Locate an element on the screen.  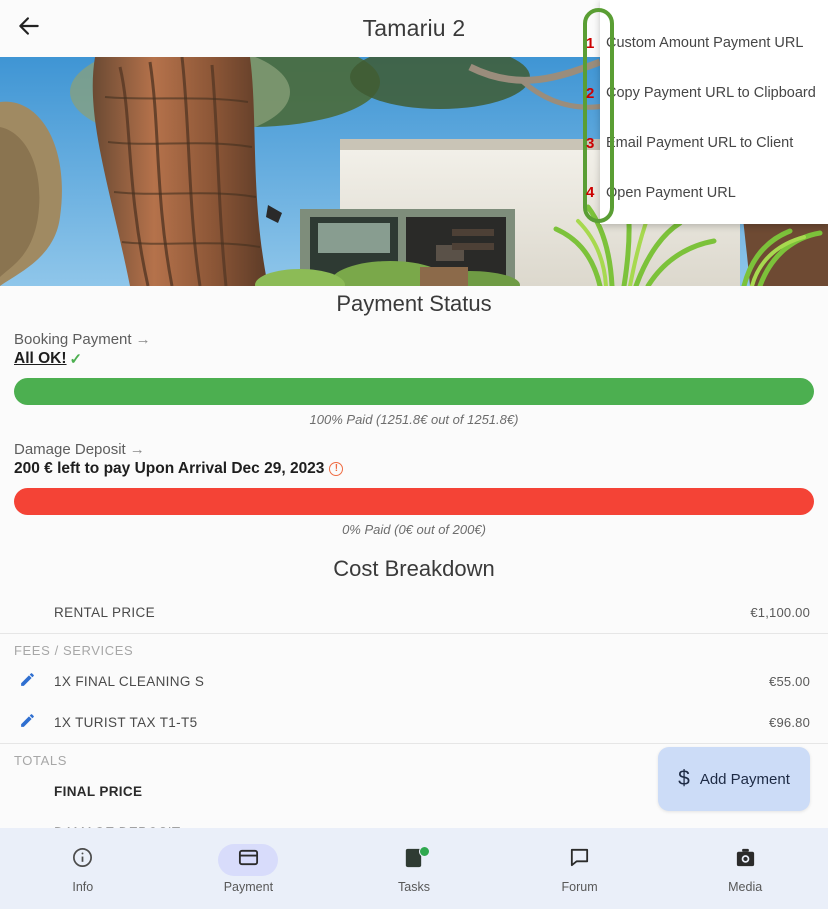
menu-item-label: Email Payment URL to Client is located at coordinates (700, 143).